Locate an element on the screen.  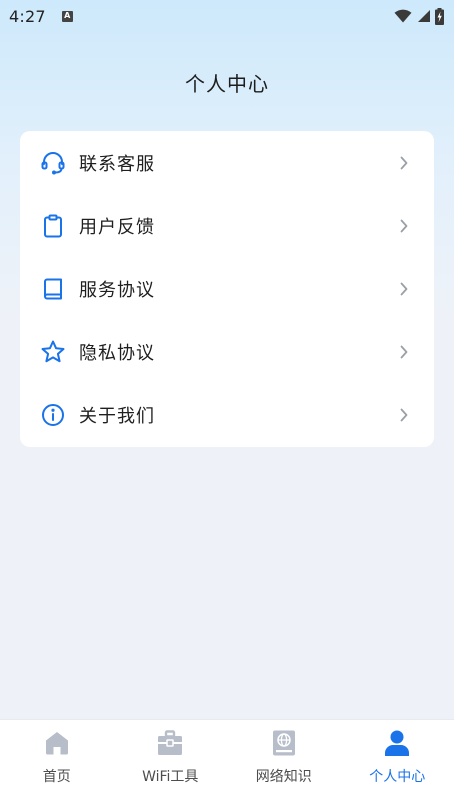
nav-tab-profile: 个人中心 is located at coordinates (397, 754).